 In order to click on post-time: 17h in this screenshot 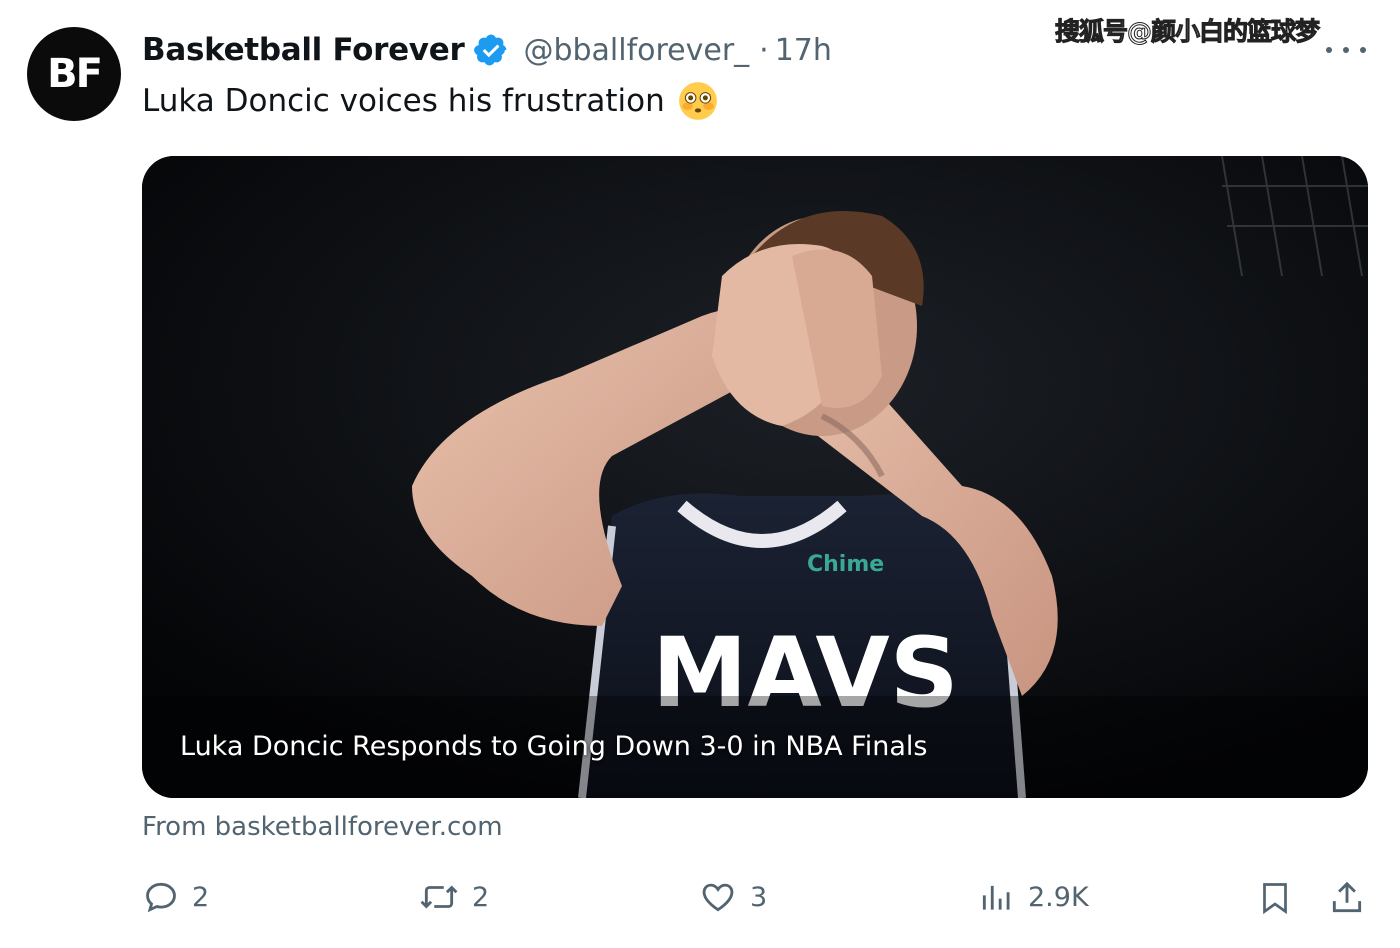, I will do `click(803, 50)`.